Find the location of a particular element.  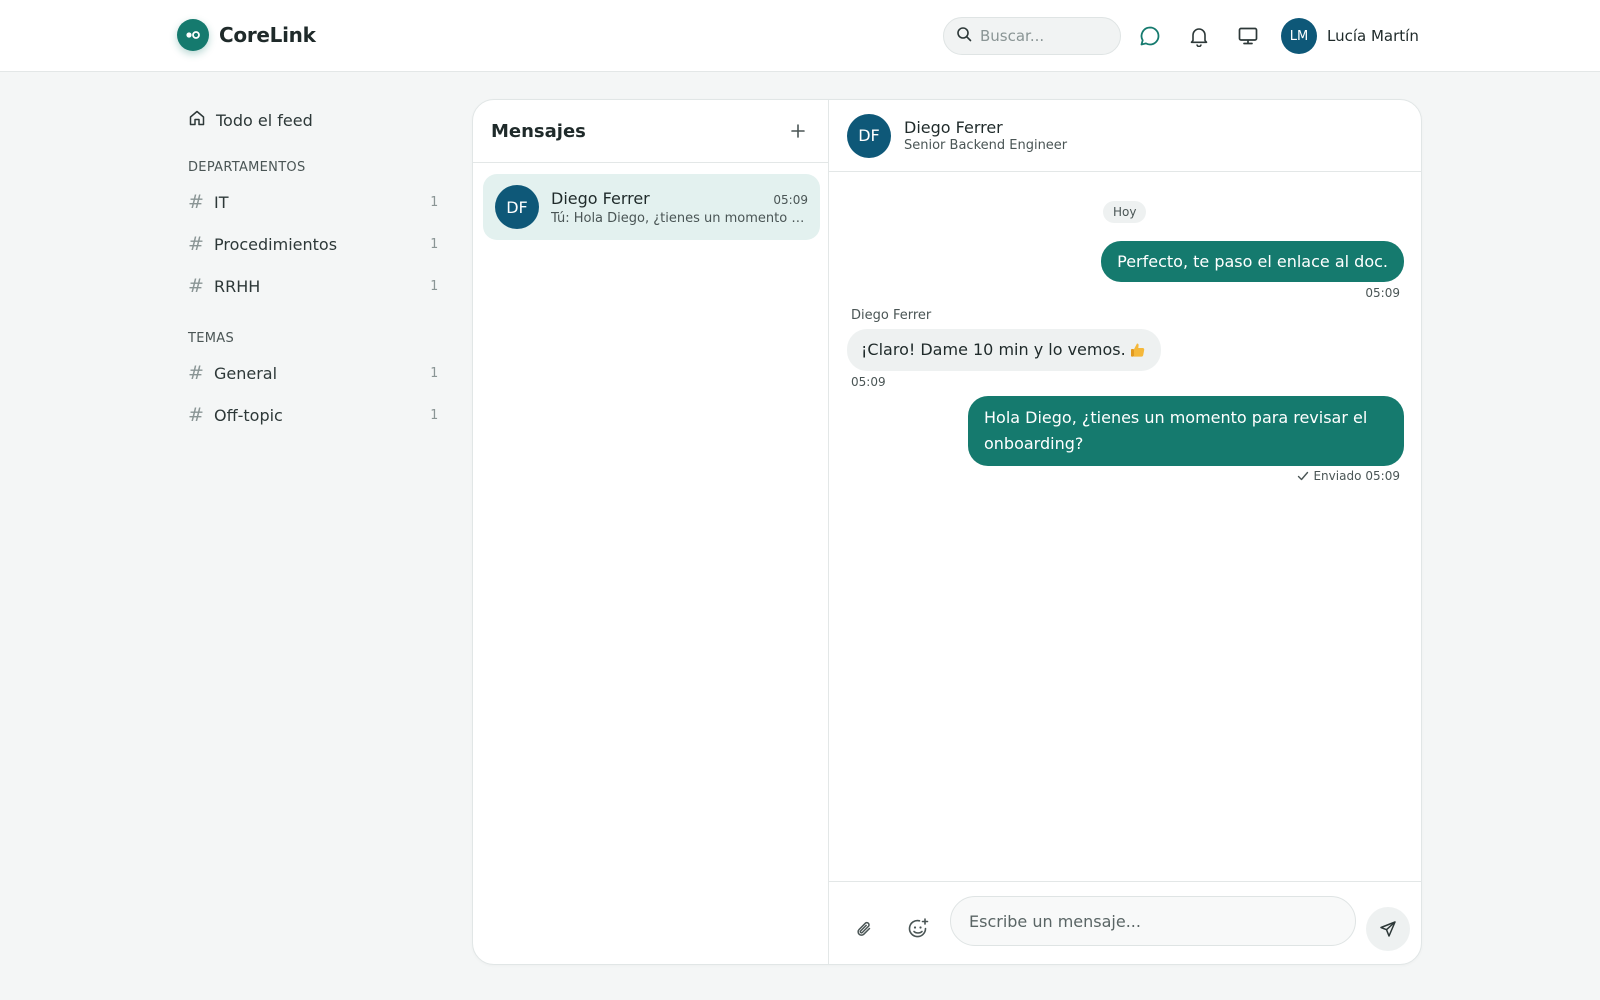

sidebar-item-procedimientos: # Procedimientos 1 is located at coordinates (313, 244).